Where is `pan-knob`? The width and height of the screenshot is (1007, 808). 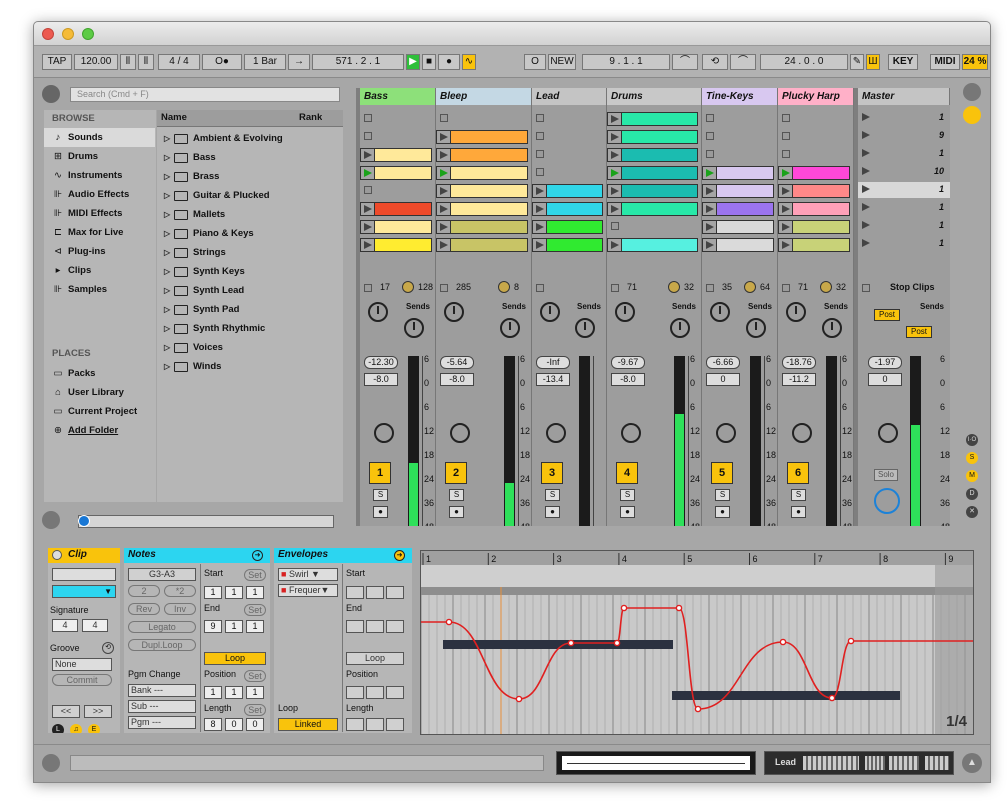
pan-knob is located at coordinates (460, 433).